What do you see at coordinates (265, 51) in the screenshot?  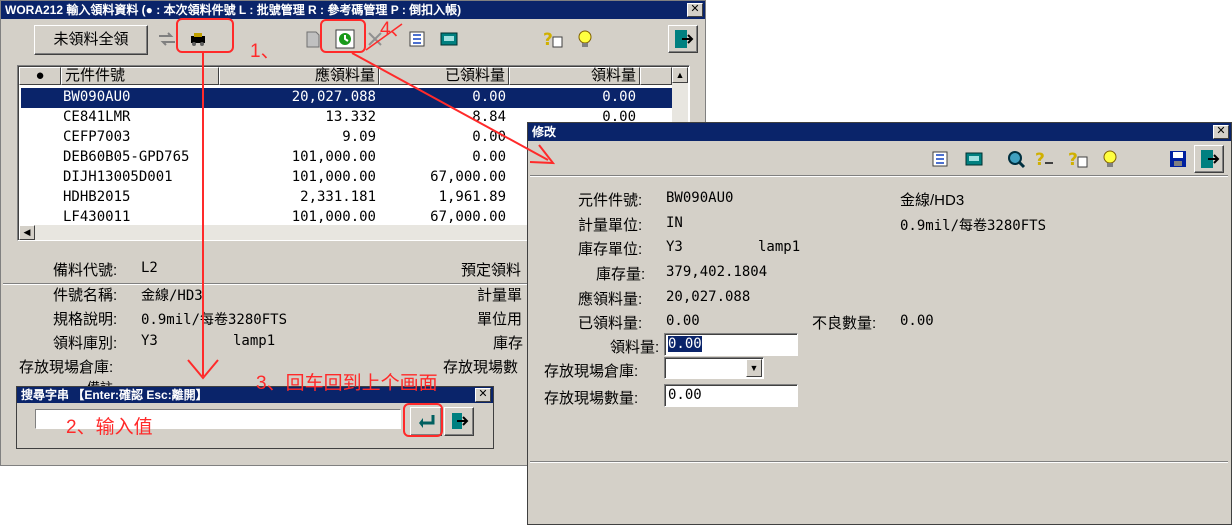 I see `annotation-step1: 1、` at bounding box center [265, 51].